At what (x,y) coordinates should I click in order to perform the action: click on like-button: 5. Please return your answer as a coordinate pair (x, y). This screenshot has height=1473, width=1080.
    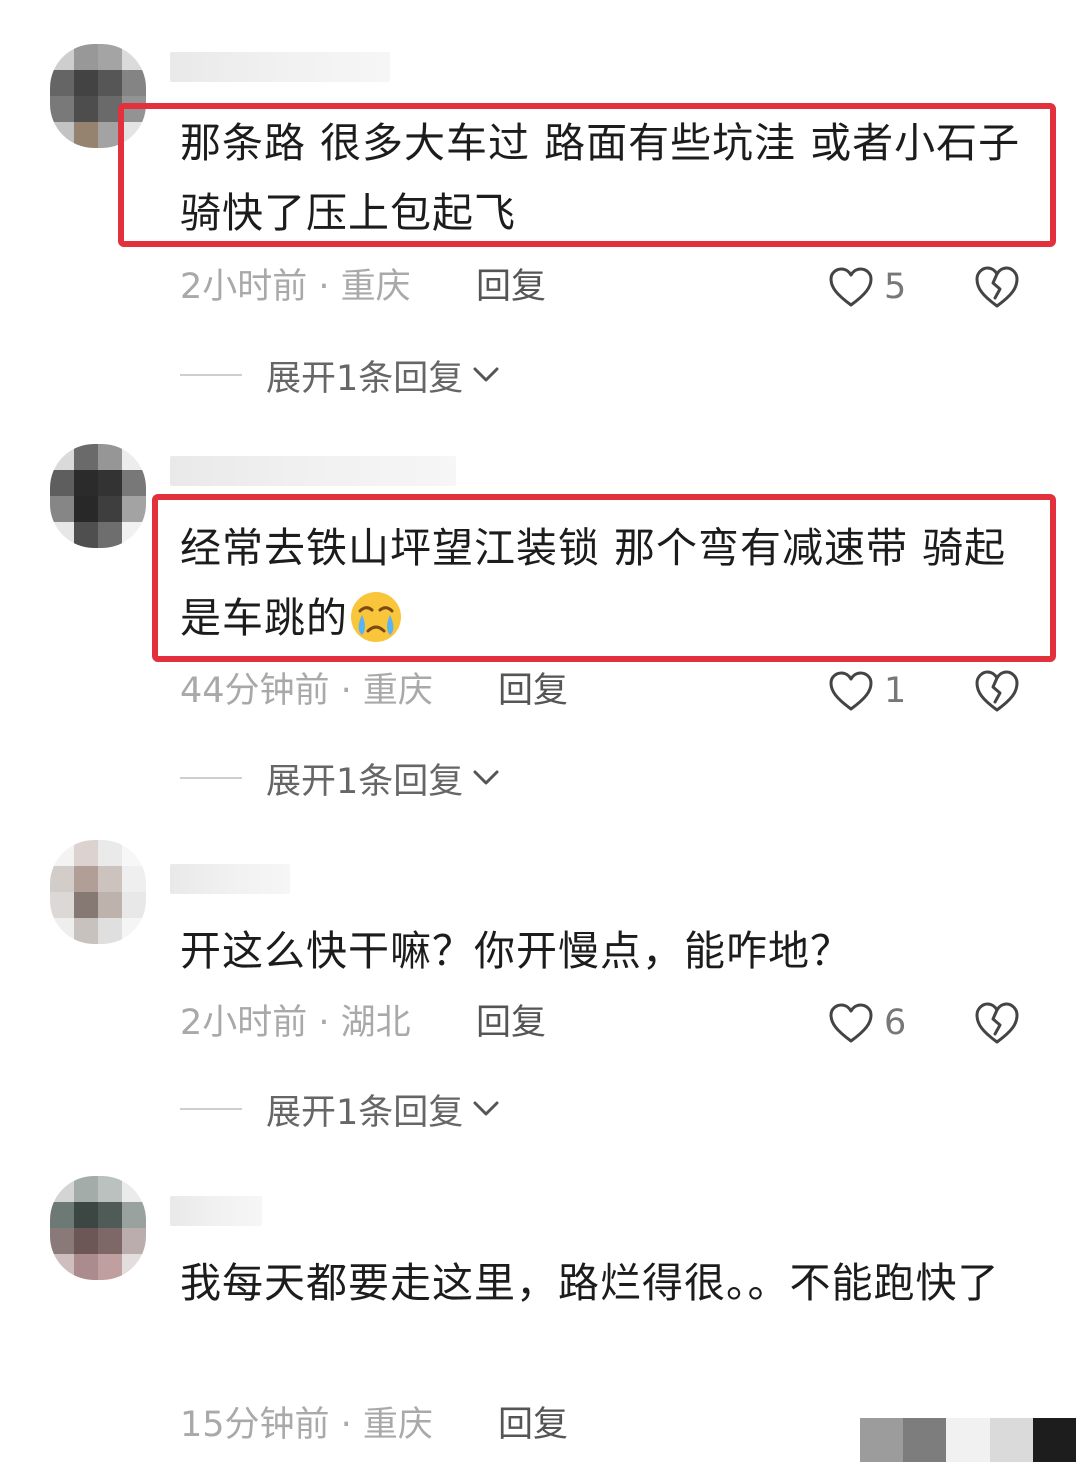
    Looking at the image, I should click on (867, 287).